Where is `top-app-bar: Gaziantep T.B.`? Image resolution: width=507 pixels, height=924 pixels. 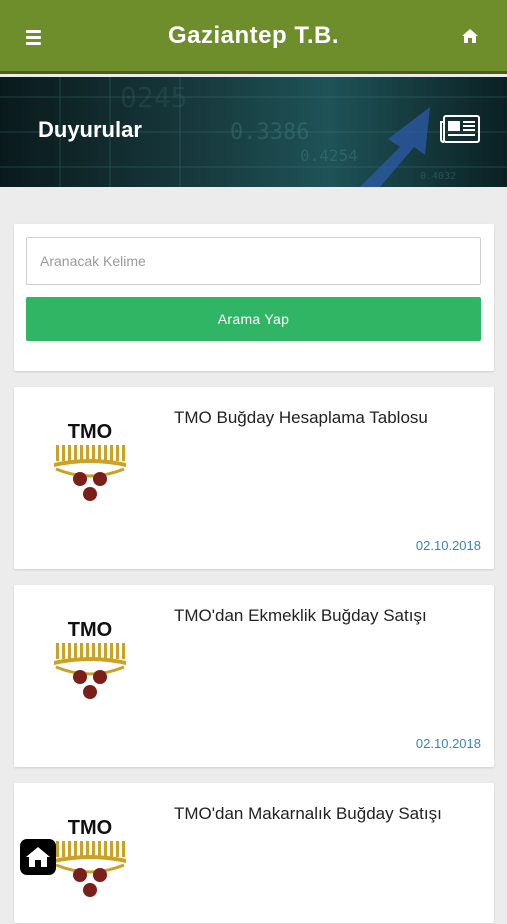 top-app-bar: Gaziantep T.B. is located at coordinates (253, 37).